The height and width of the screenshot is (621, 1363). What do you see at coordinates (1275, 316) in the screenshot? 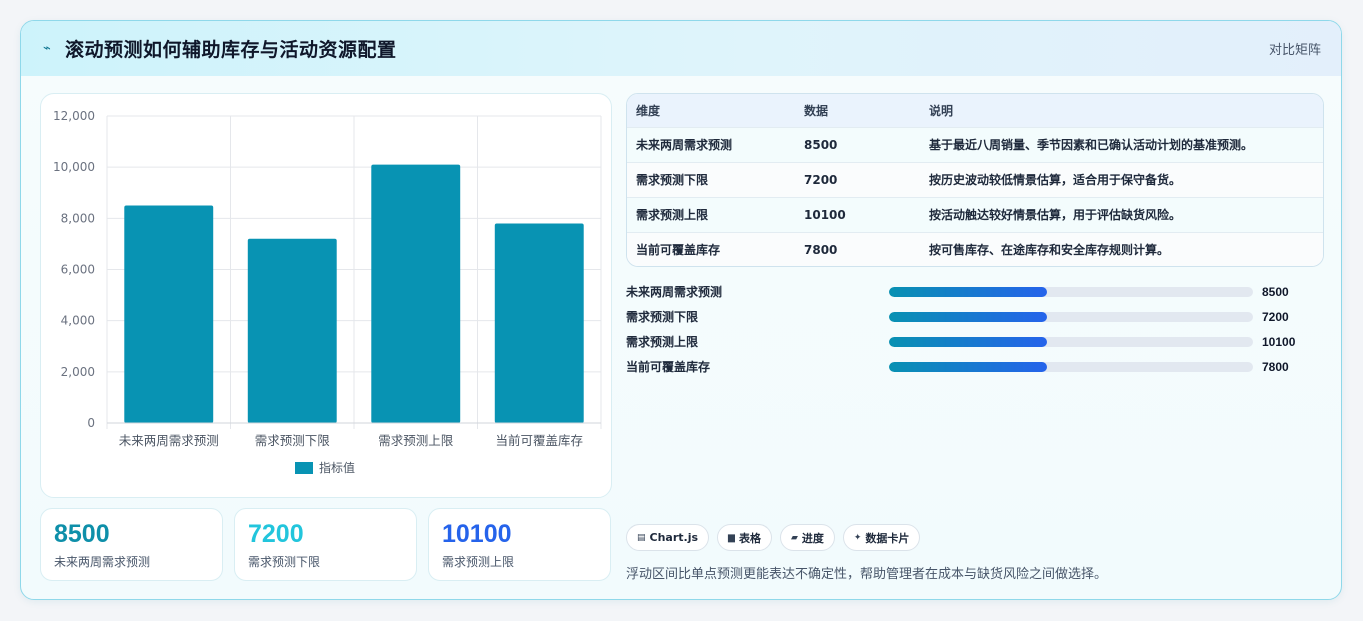
I see `progress-value: 7200` at bounding box center [1275, 316].